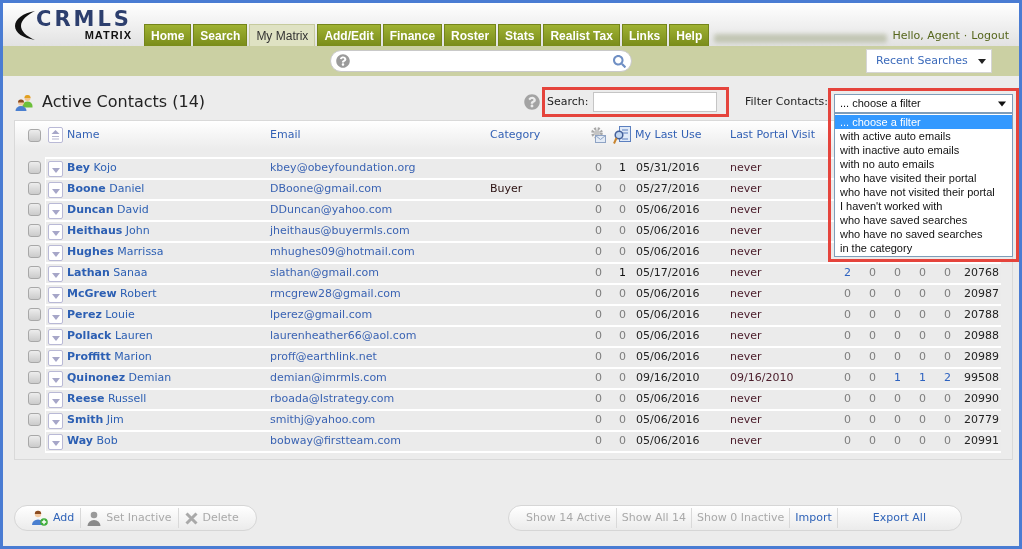 The image size is (1022, 549). Describe the element at coordinates (107, 399) in the screenshot. I see `contact-name-link: Reese Russell` at that location.